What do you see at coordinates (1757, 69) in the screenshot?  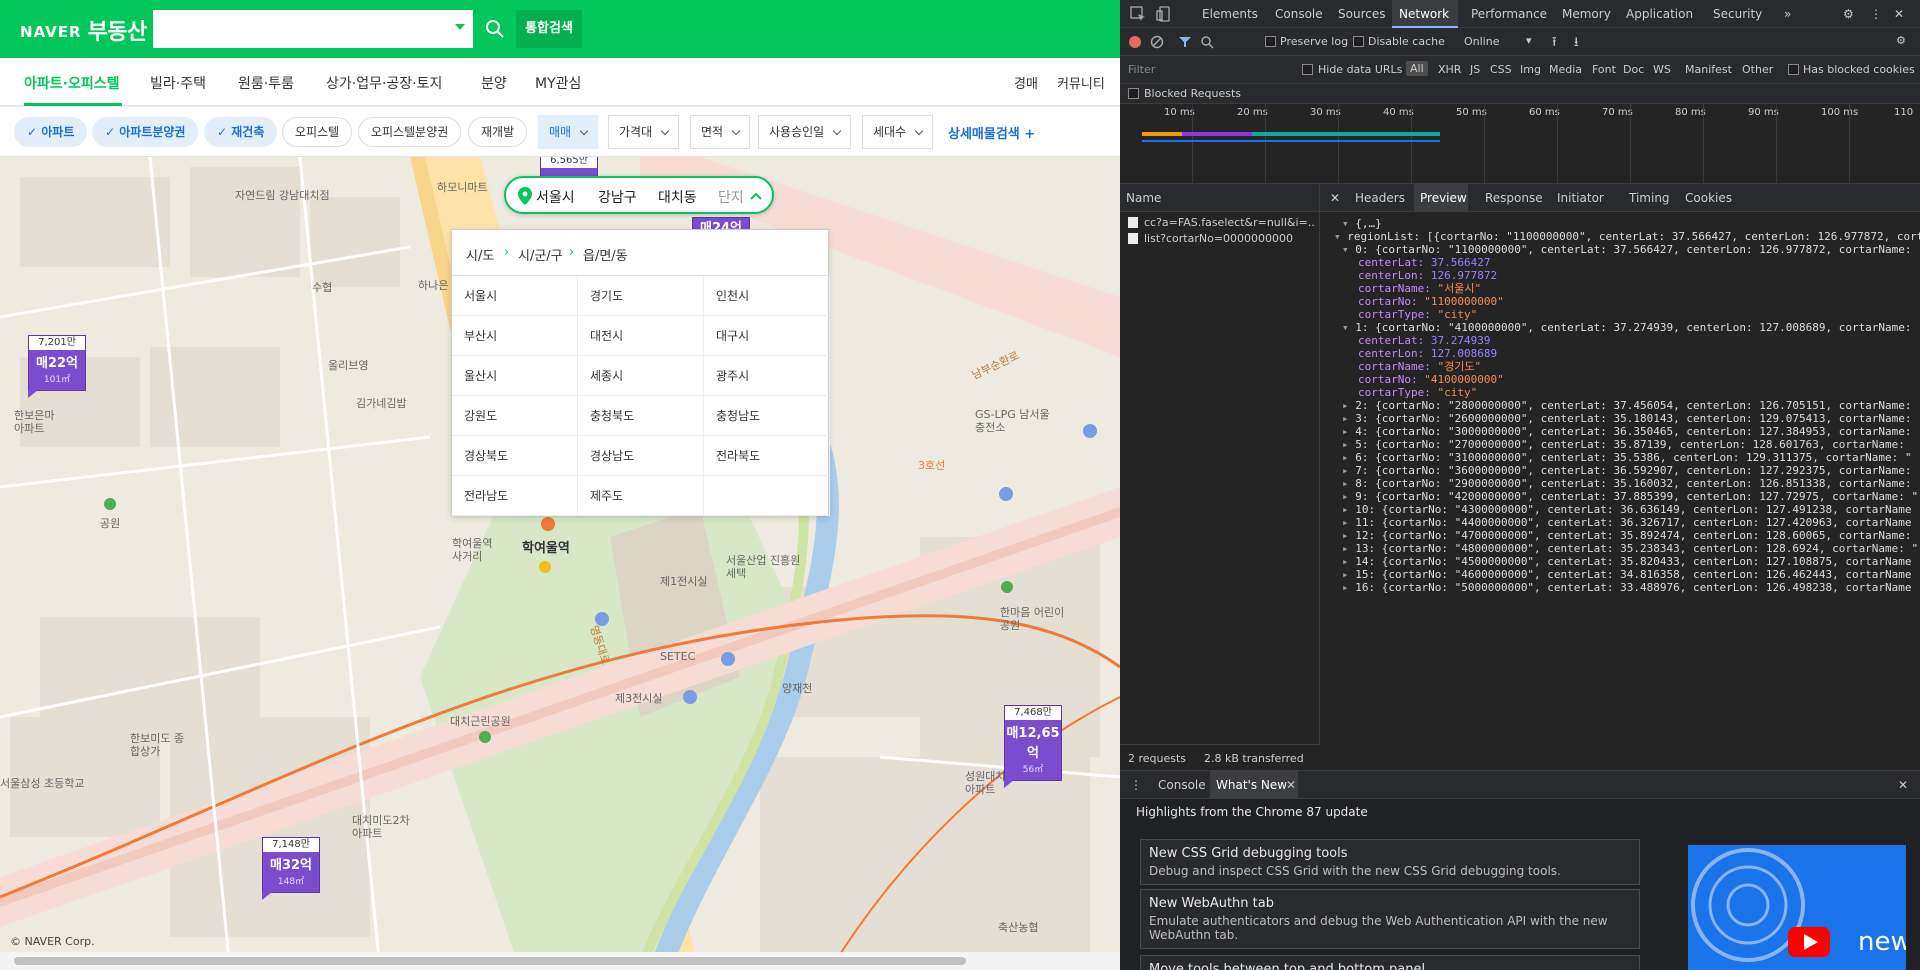 I see `filter-type-other: Other` at bounding box center [1757, 69].